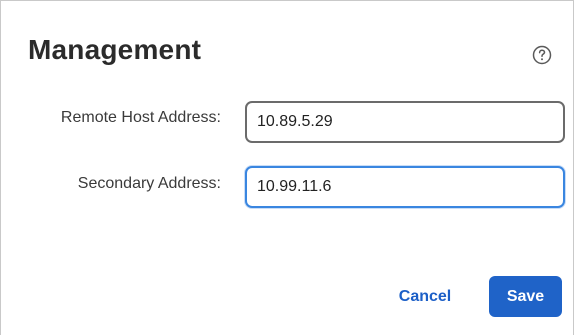 The height and width of the screenshot is (335, 575). Describe the element at coordinates (525, 296) in the screenshot. I see `save-button: Save` at that location.